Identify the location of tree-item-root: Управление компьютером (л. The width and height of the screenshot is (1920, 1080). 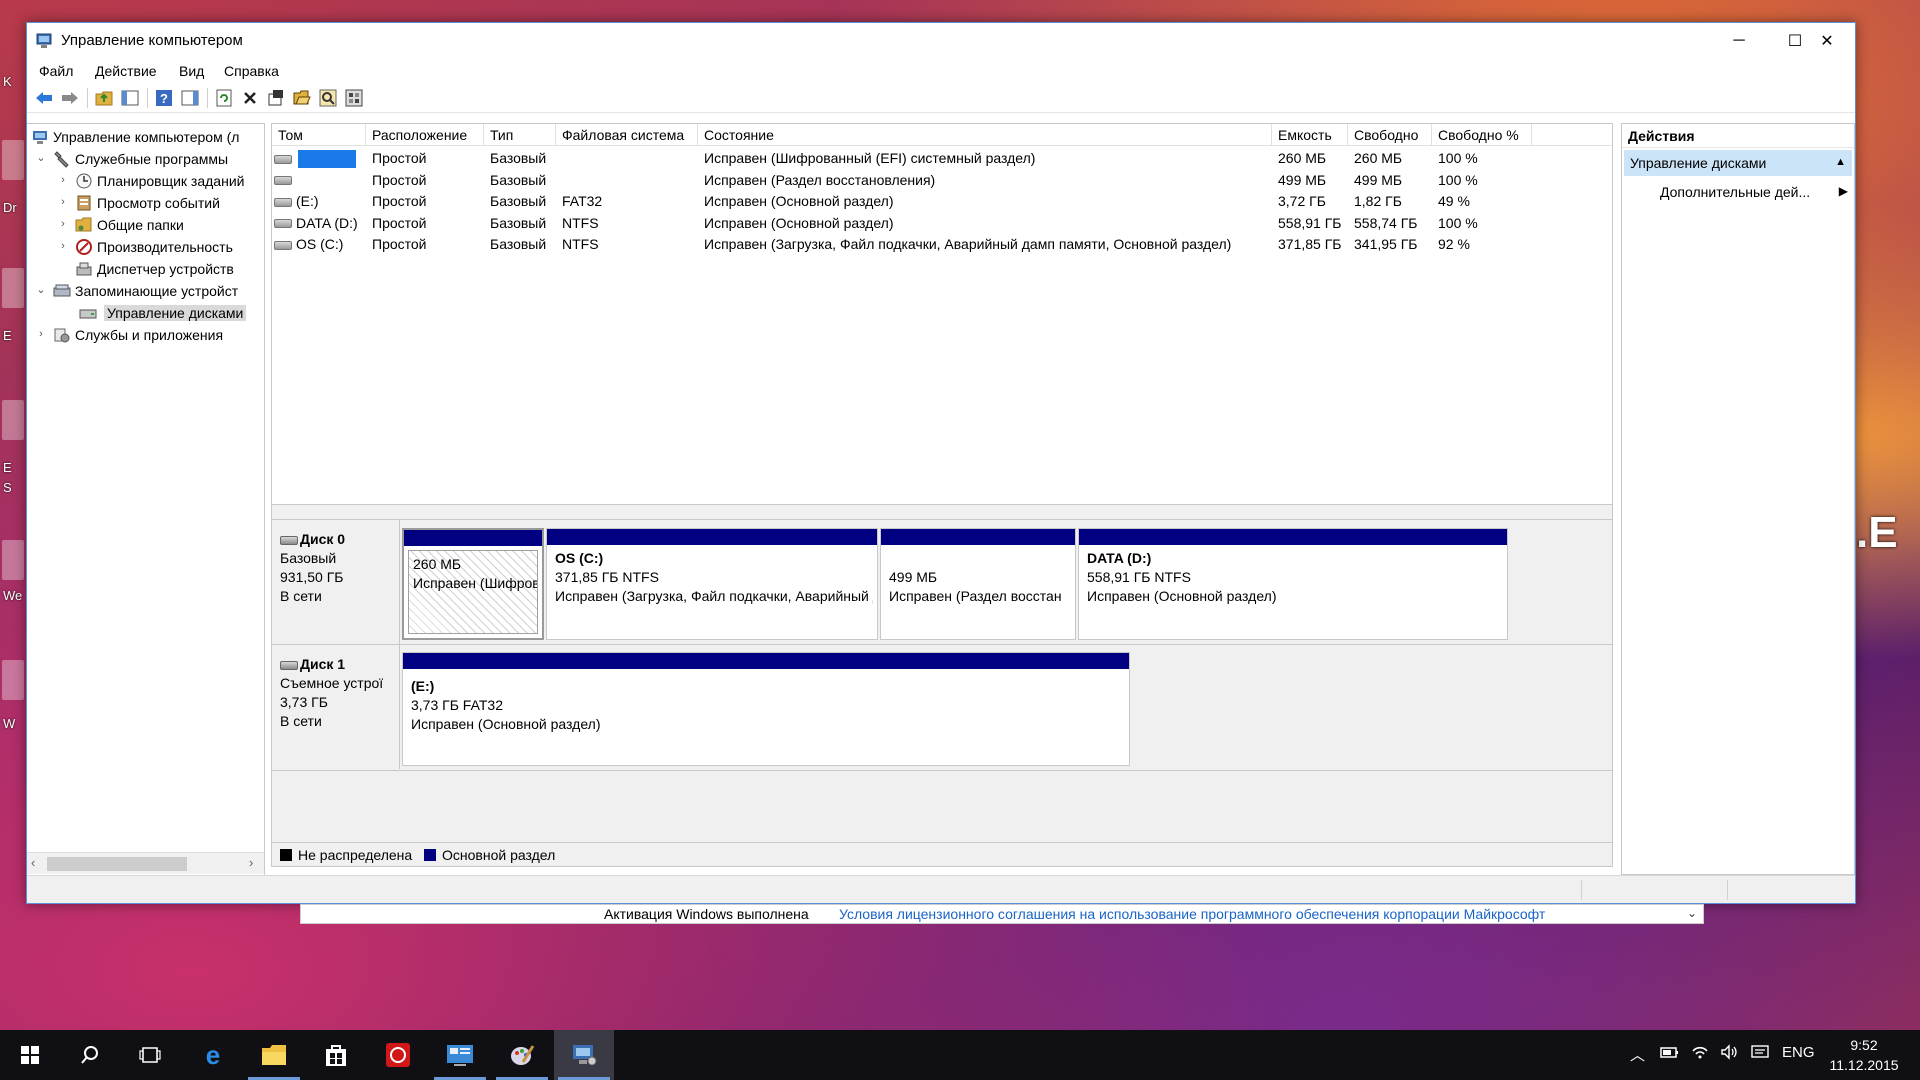
(145, 137).